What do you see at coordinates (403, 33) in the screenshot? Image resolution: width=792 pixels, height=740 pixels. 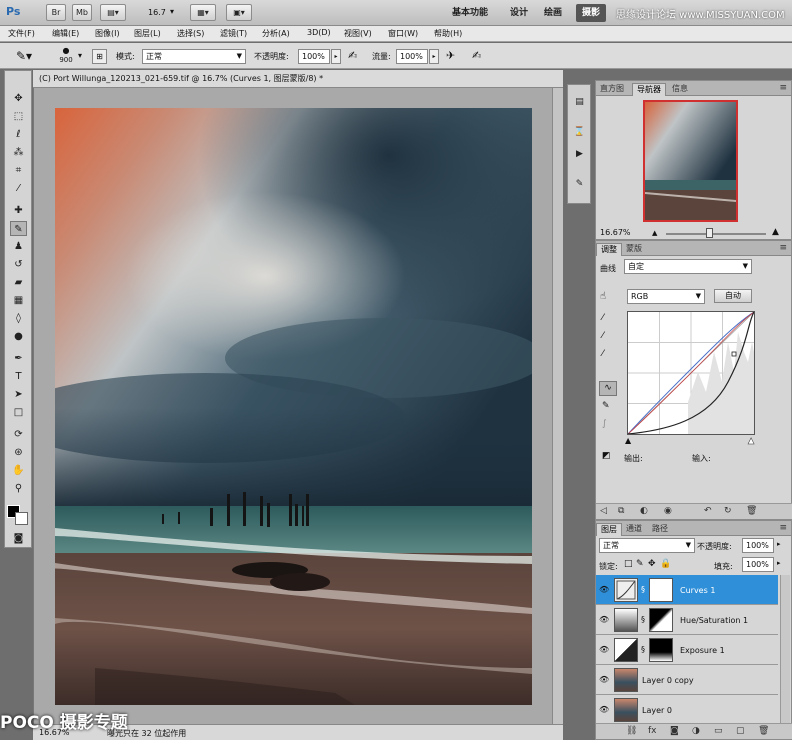 I see `menu-window: 窗口(W)` at bounding box center [403, 33].